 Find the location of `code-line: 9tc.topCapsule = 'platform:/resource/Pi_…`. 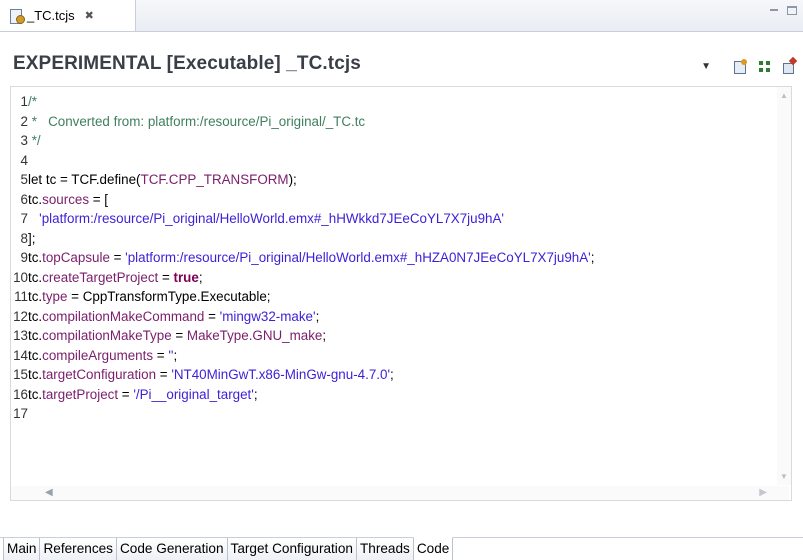

code-line: 9tc.topCapsule = 'platform:/resource/Pi_… is located at coordinates (400, 258).